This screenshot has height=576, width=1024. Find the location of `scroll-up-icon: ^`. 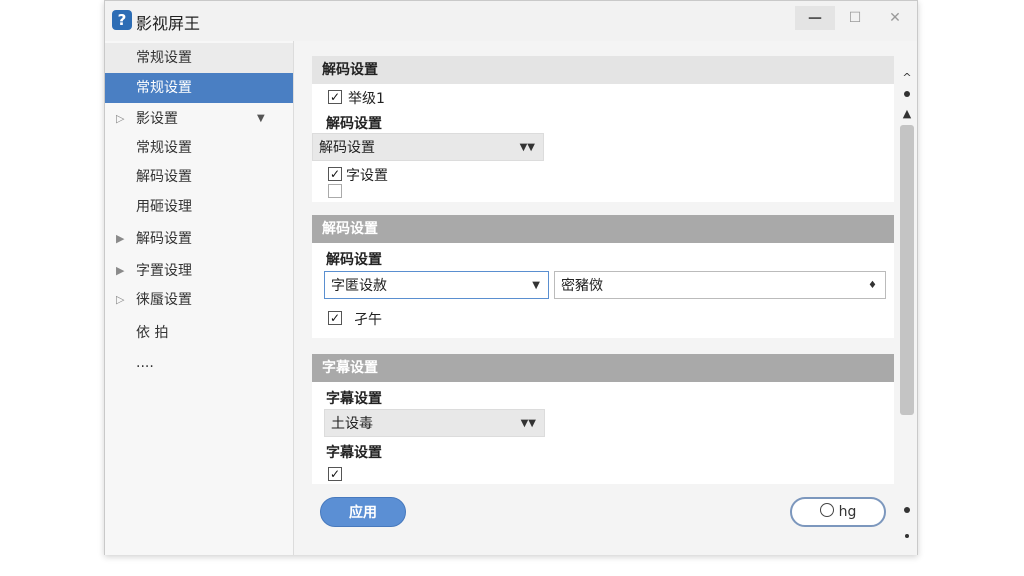

scroll-up-icon: ^ is located at coordinates (907, 77).